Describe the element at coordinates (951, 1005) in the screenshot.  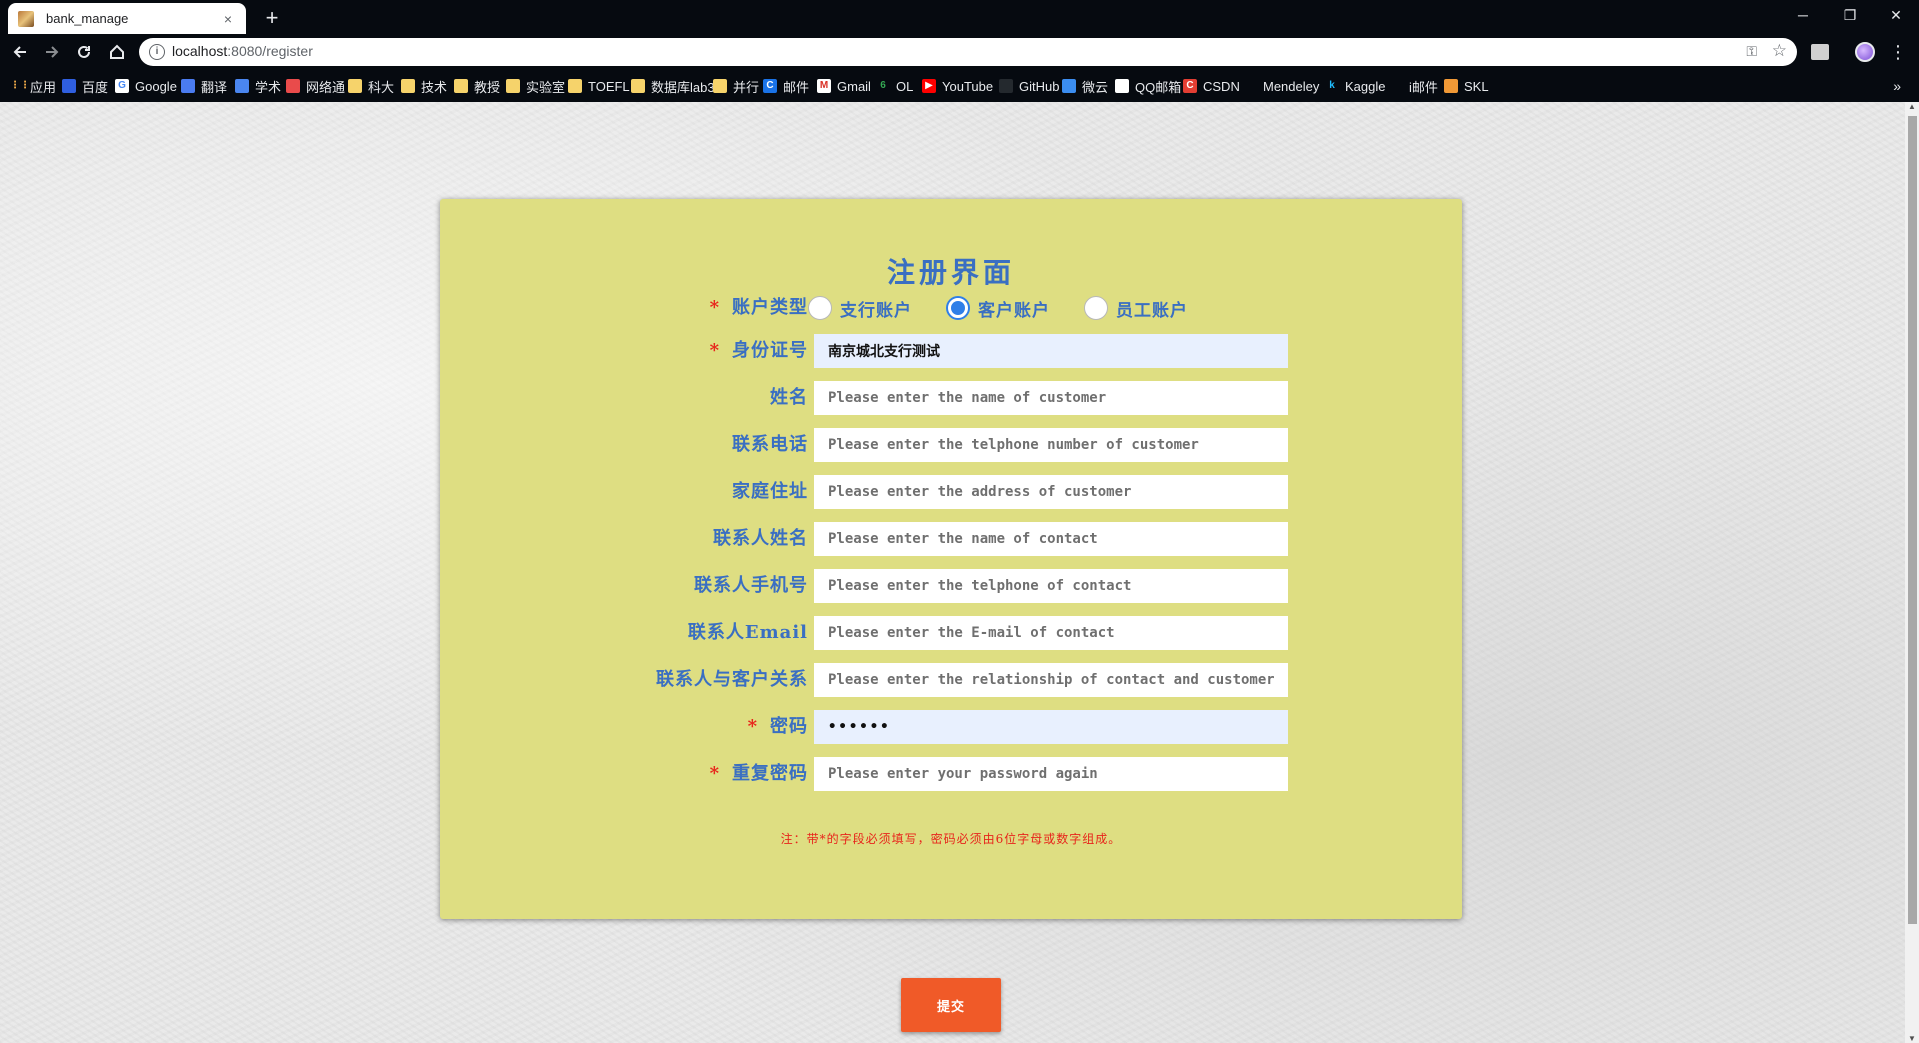
I see `submit-button: 提交` at that location.